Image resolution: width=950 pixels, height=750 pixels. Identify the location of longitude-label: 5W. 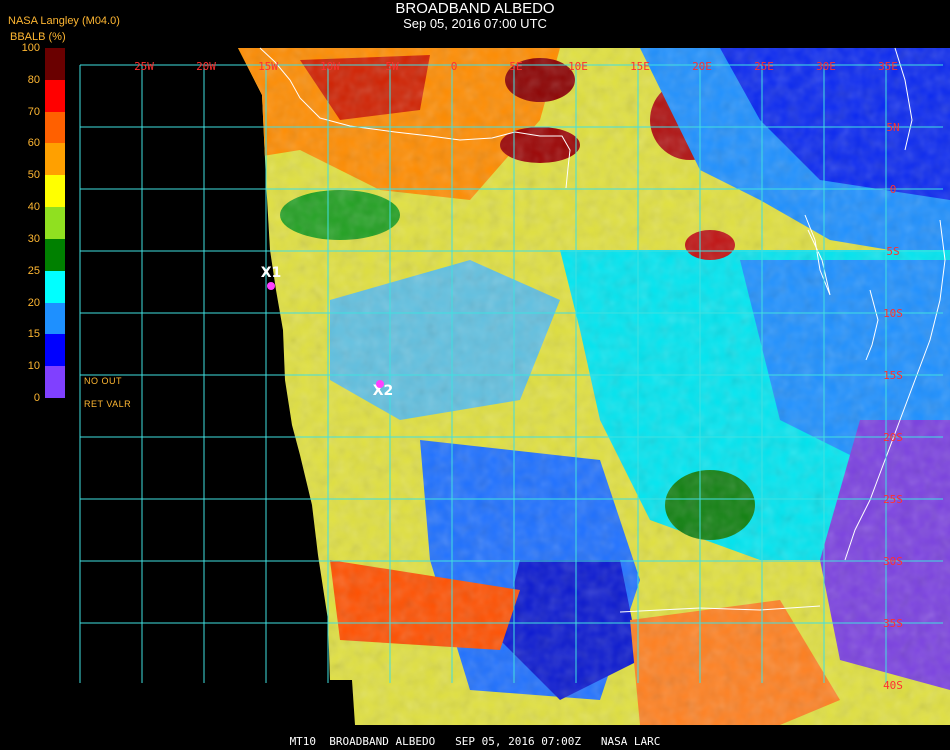
(392, 66).